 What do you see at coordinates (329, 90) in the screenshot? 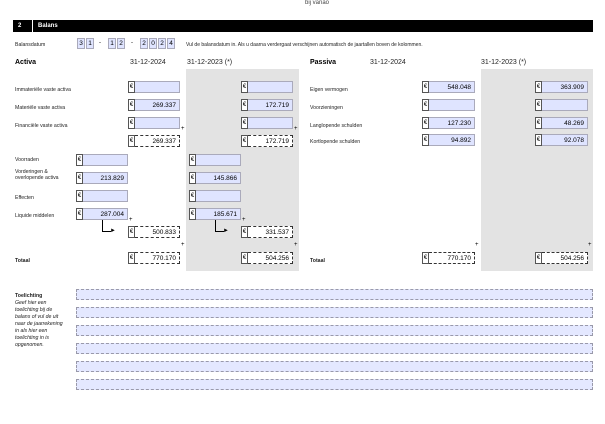
I see `row-label-eigen-vermogen: Eigen vermogen` at bounding box center [329, 90].